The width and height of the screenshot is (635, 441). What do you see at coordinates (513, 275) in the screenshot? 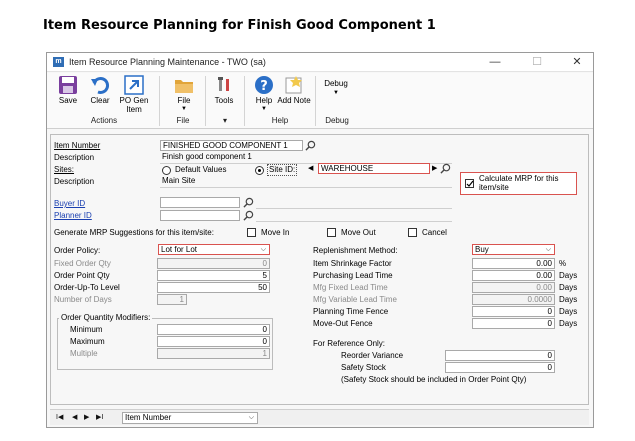
I see `purchasing-lead-time-field: 0.00` at bounding box center [513, 275].